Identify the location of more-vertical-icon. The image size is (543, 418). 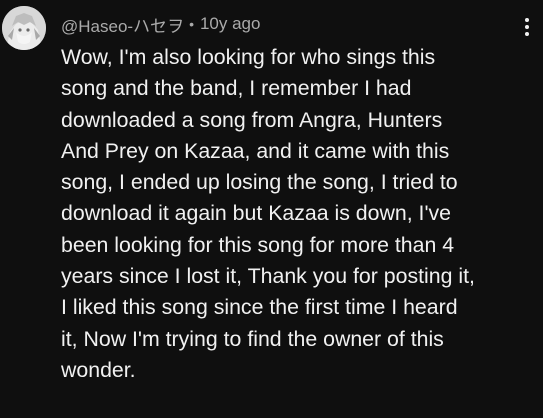
(527, 27).